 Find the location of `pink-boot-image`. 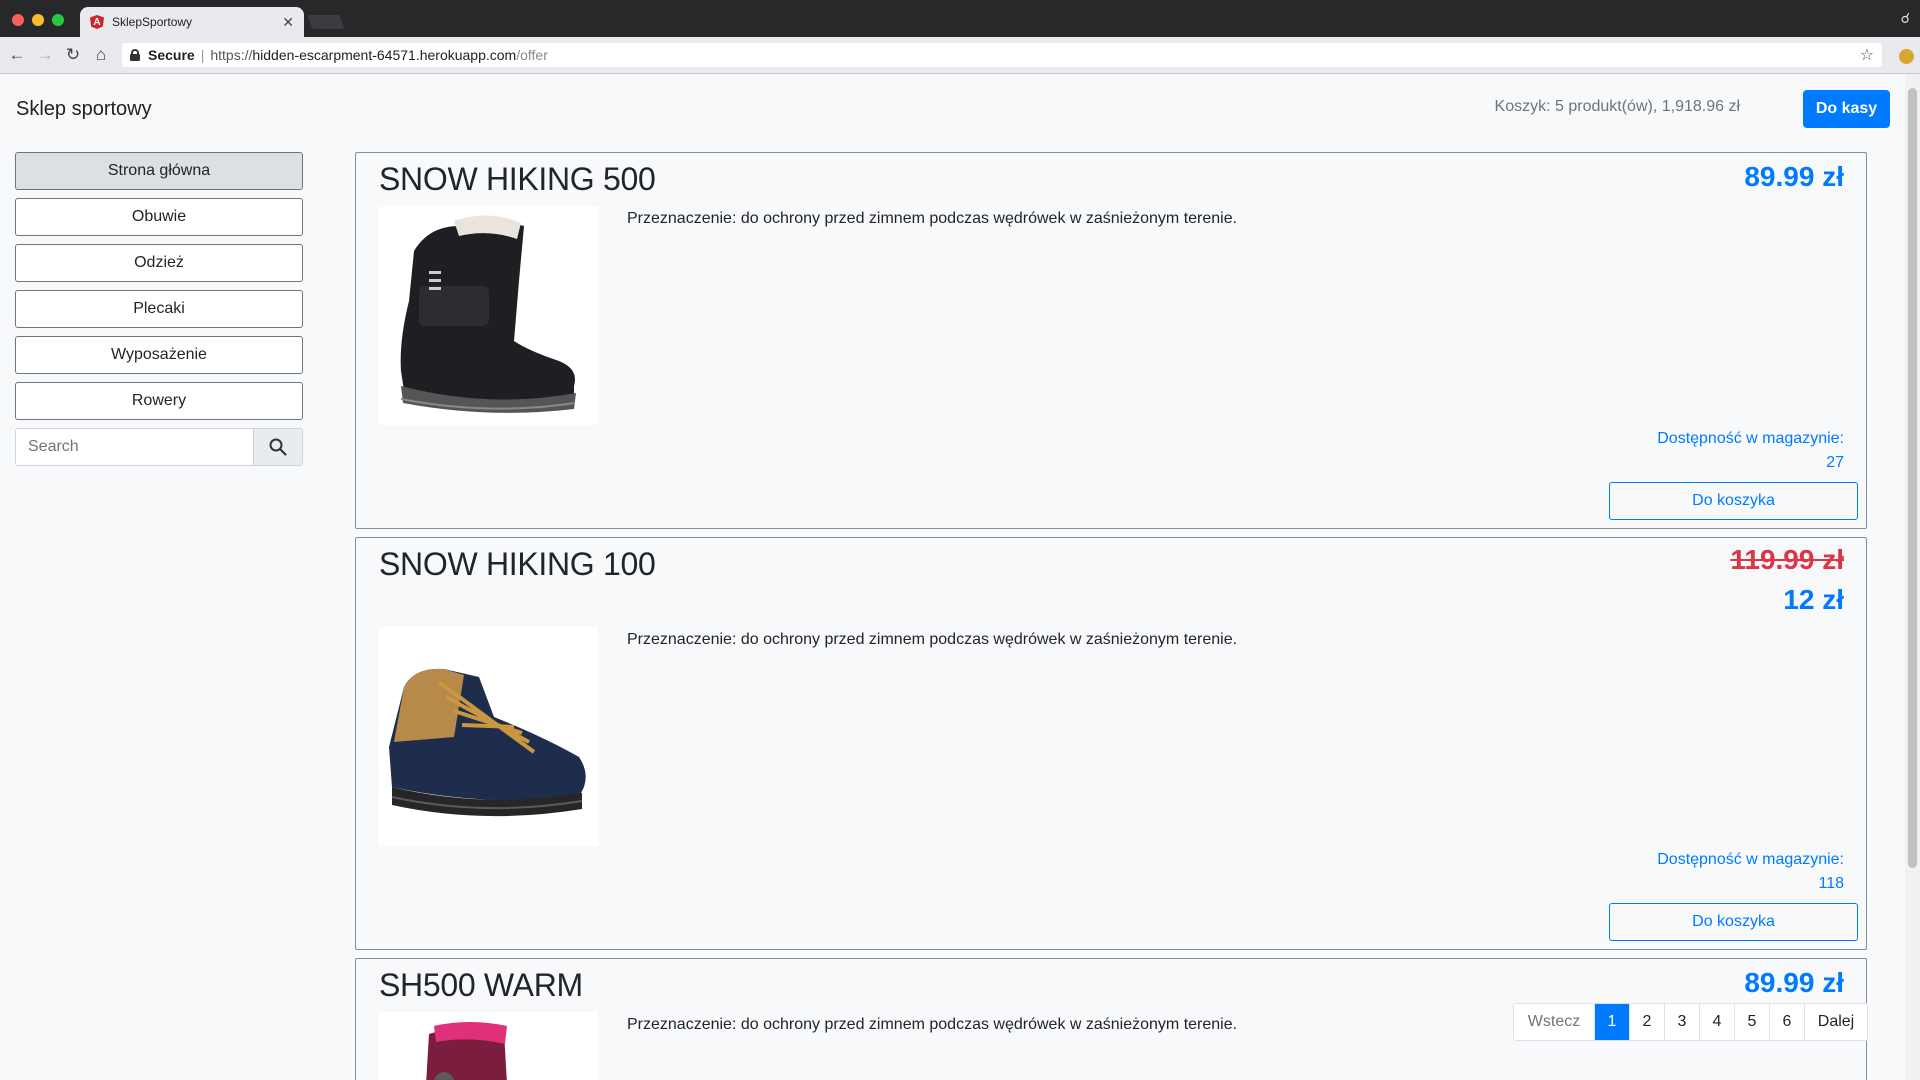

pink-boot-image is located at coordinates (466, 1051).